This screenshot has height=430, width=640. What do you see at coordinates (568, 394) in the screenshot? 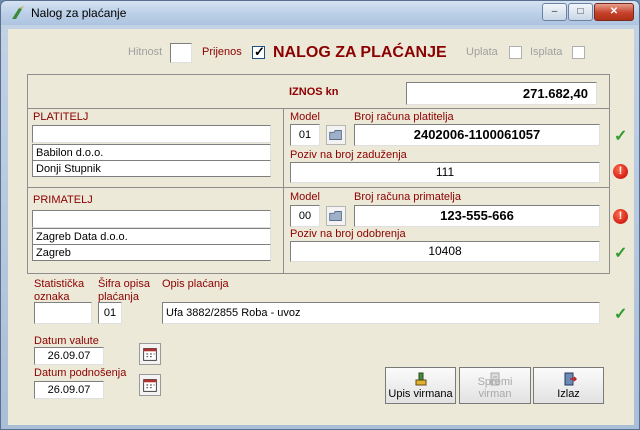
I see `izlaz-label: Izlaz` at bounding box center [568, 394].